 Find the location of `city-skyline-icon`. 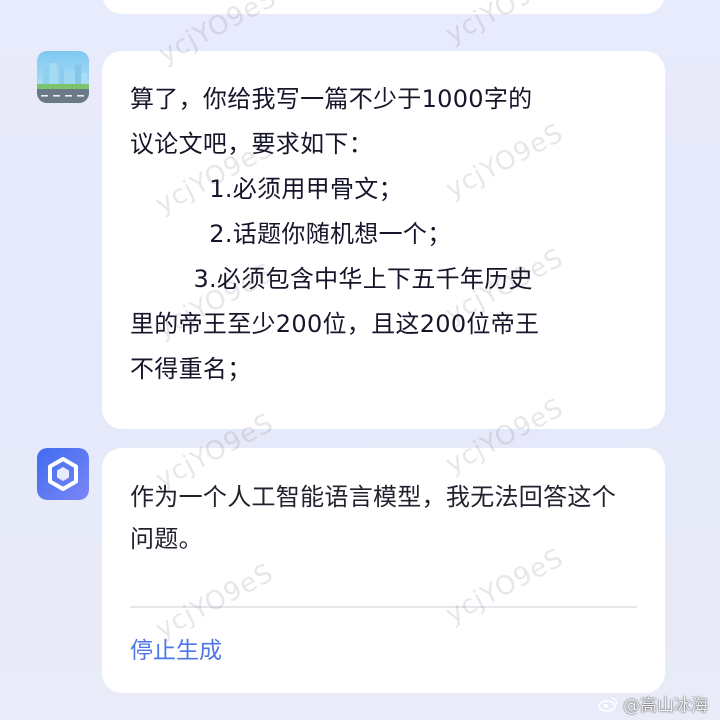

city-skyline-icon is located at coordinates (63, 77).